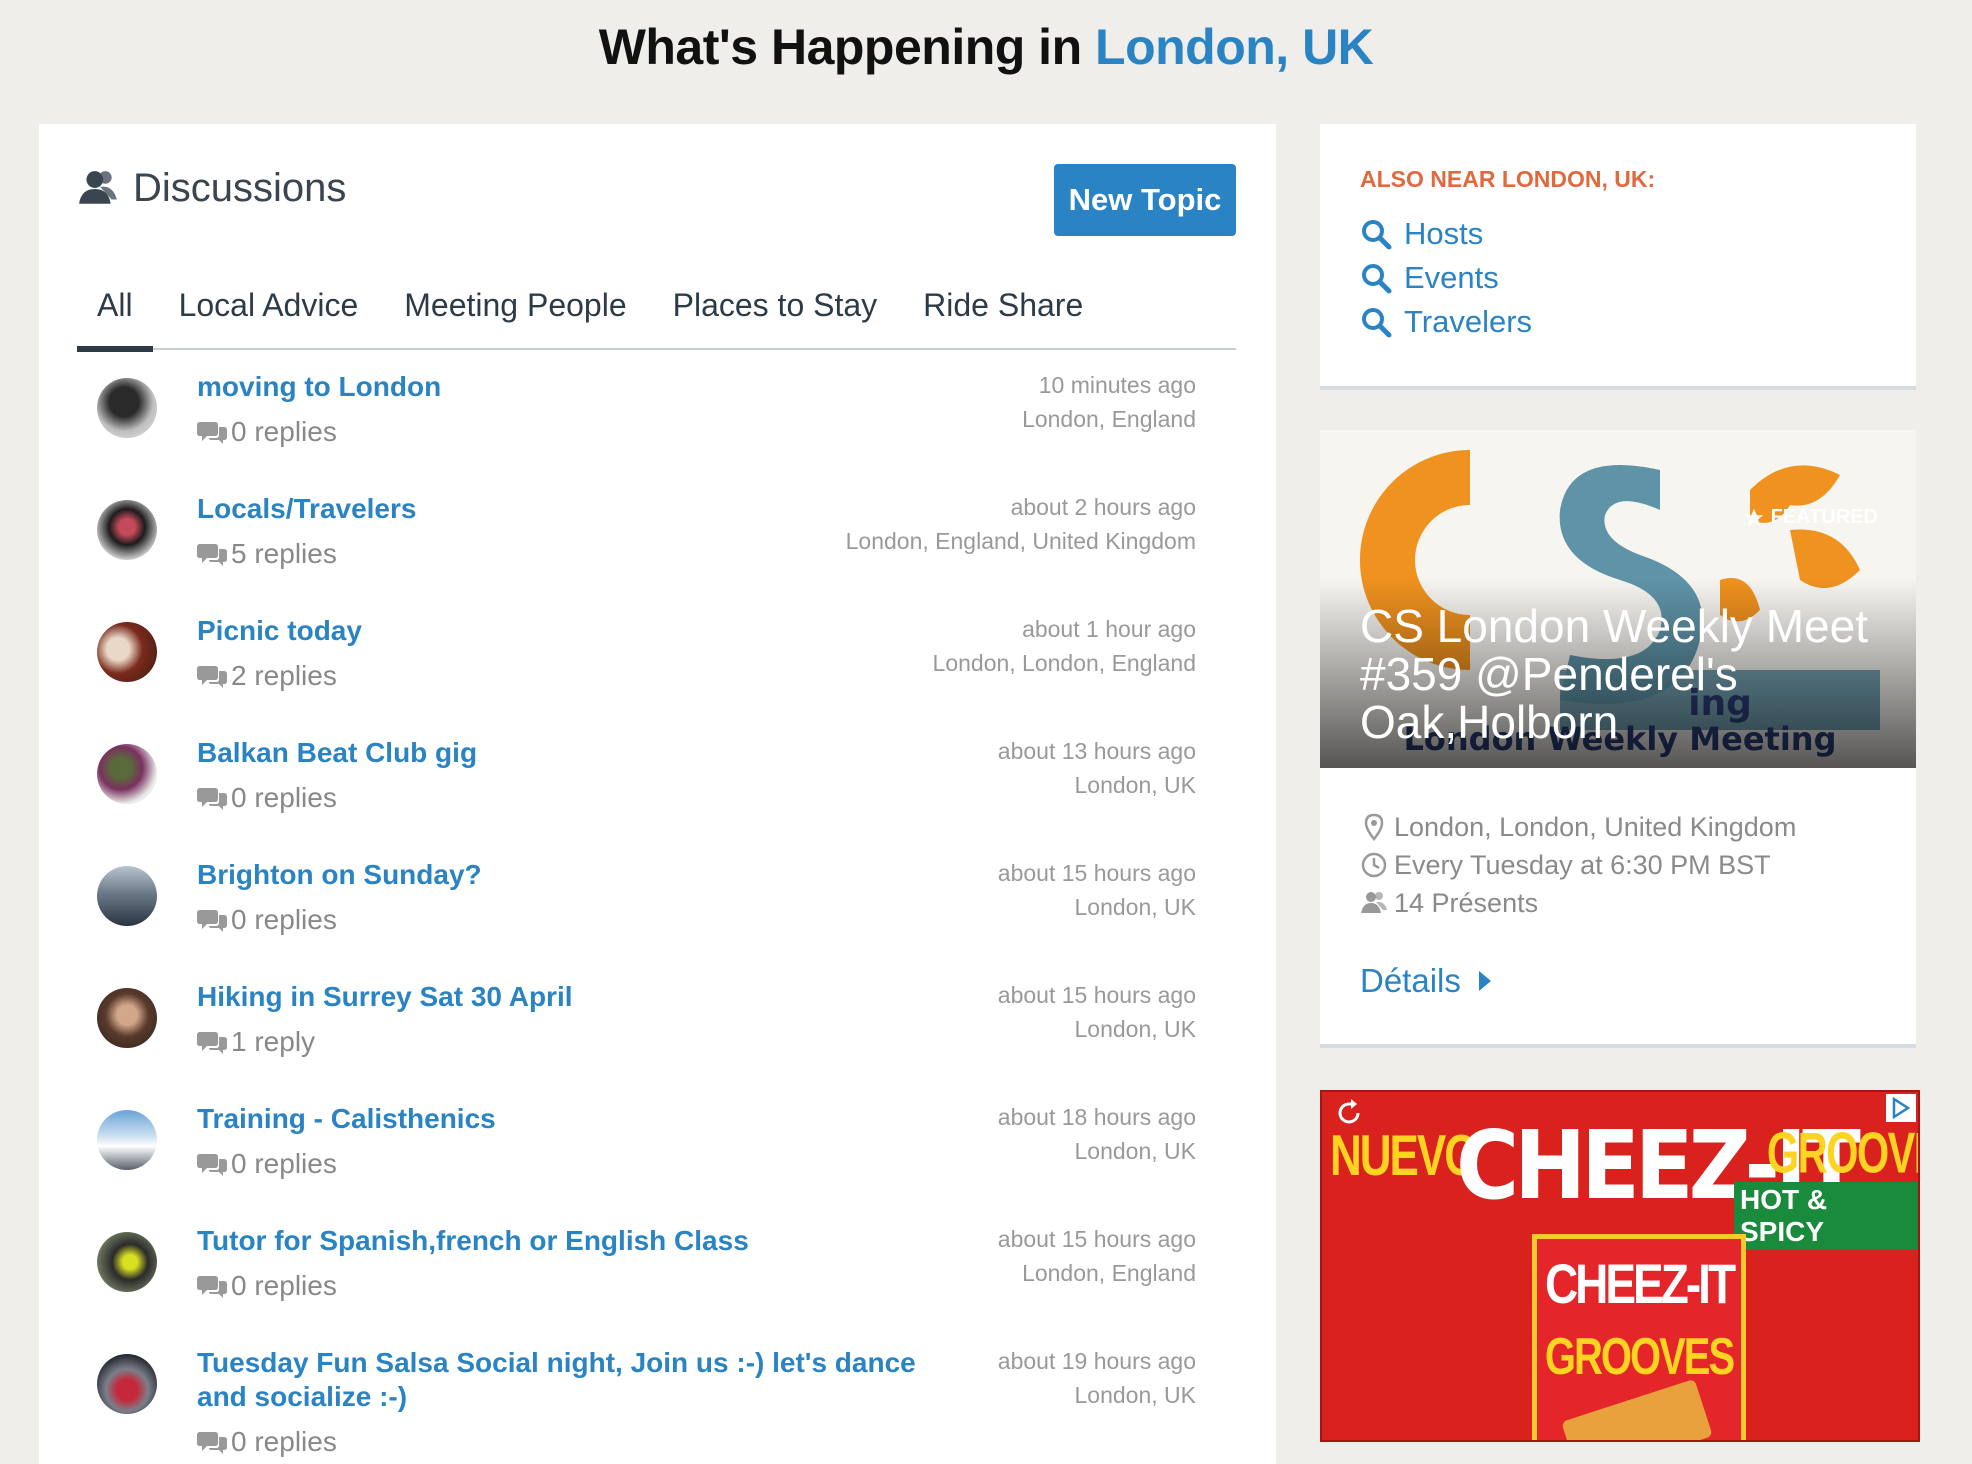  Describe the element at coordinates (1096, 1117) in the screenshot. I see `topic-time: about 18 hours ago` at that location.